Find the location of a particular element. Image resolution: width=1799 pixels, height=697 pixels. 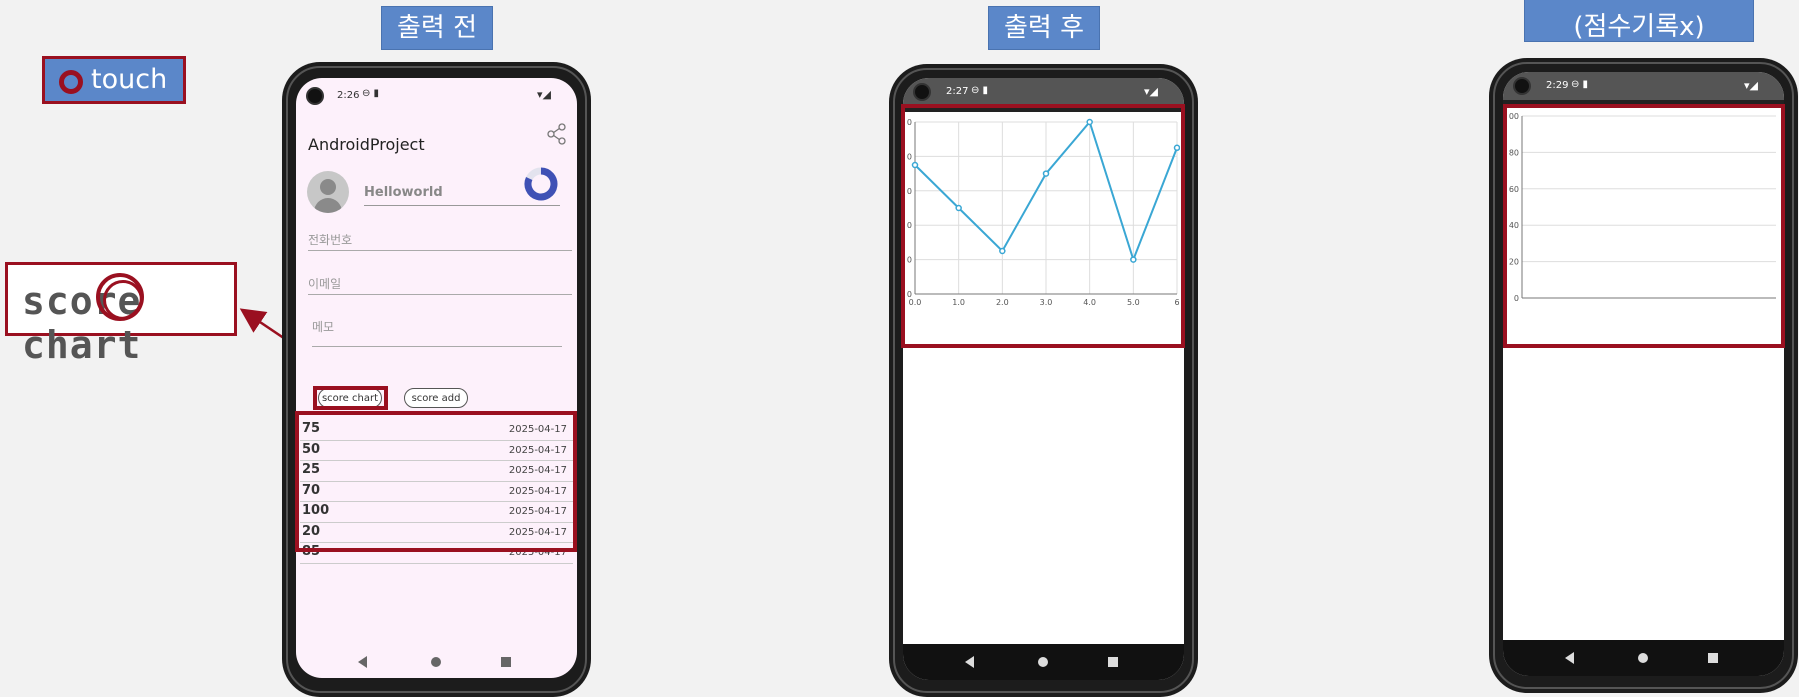

phone-field: 전화번호 is located at coordinates (440, 240).